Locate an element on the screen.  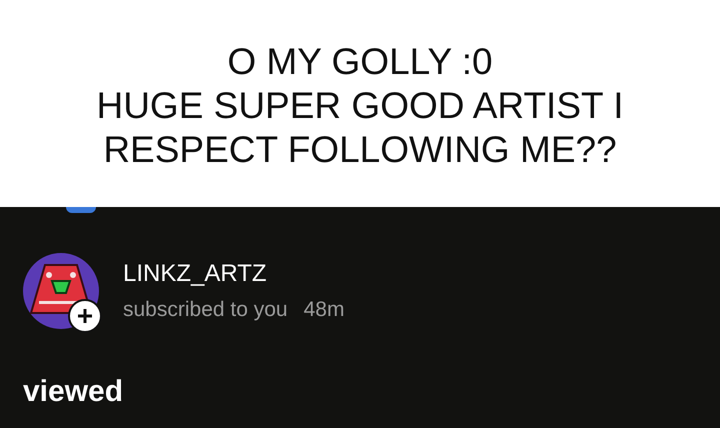
time-text: 48m is located at coordinates (324, 310).